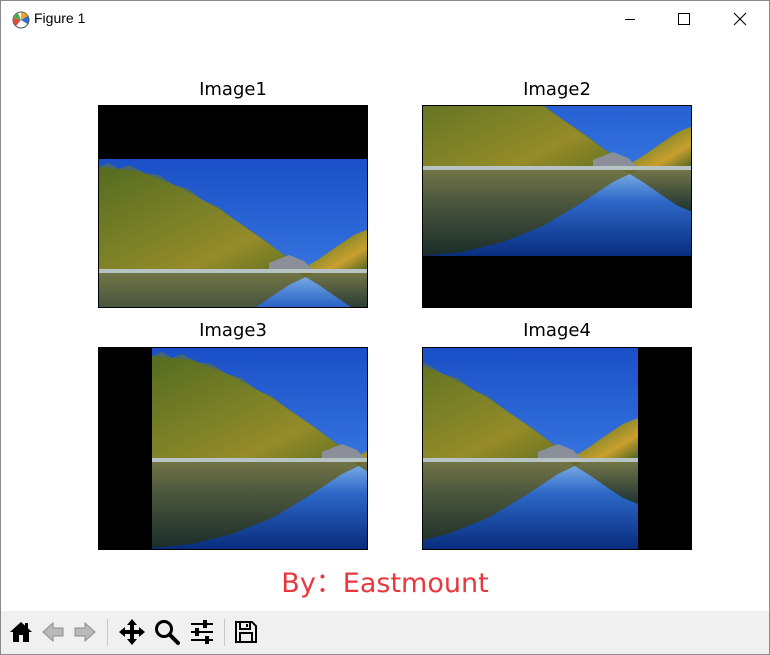 The width and height of the screenshot is (770, 655). I want to click on image3-landscape, so click(233, 448).